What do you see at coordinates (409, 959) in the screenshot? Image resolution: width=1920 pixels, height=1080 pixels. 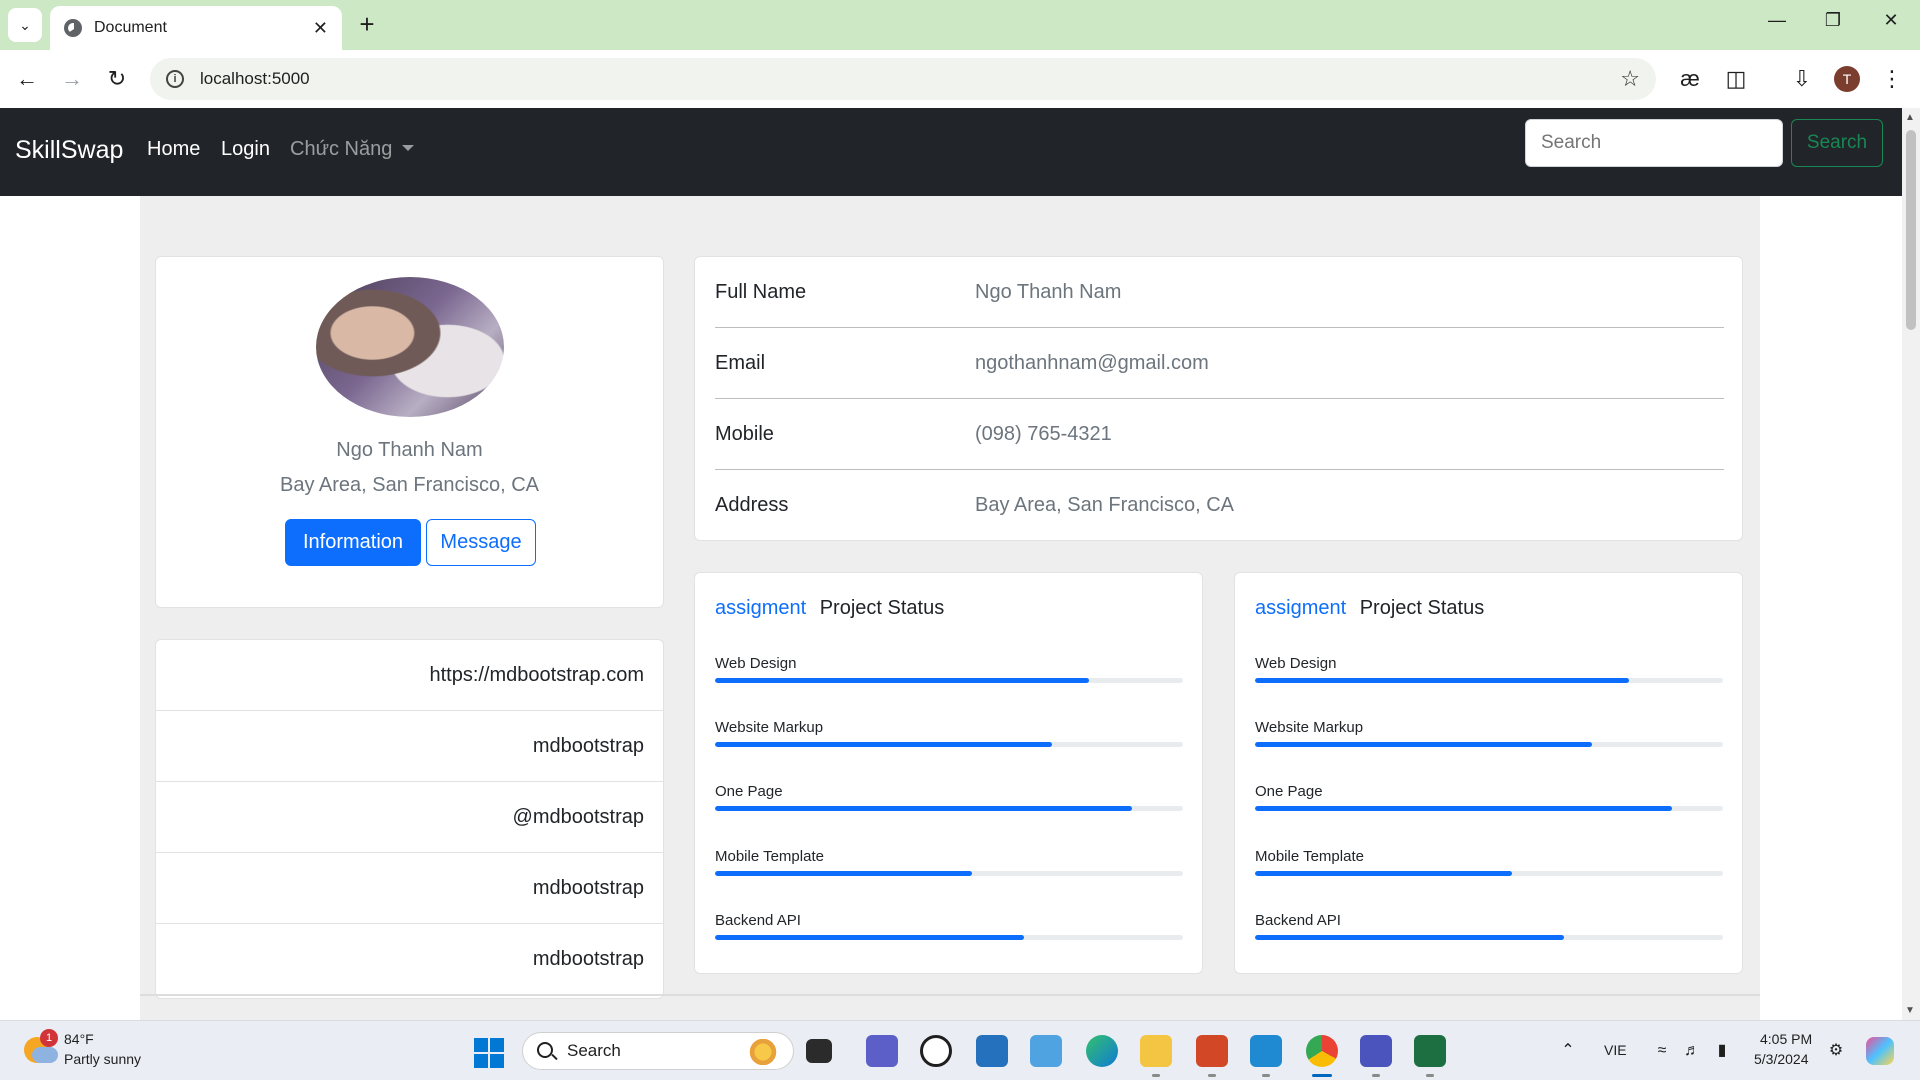 I see `link-facebook: mdbootstrap` at bounding box center [409, 959].